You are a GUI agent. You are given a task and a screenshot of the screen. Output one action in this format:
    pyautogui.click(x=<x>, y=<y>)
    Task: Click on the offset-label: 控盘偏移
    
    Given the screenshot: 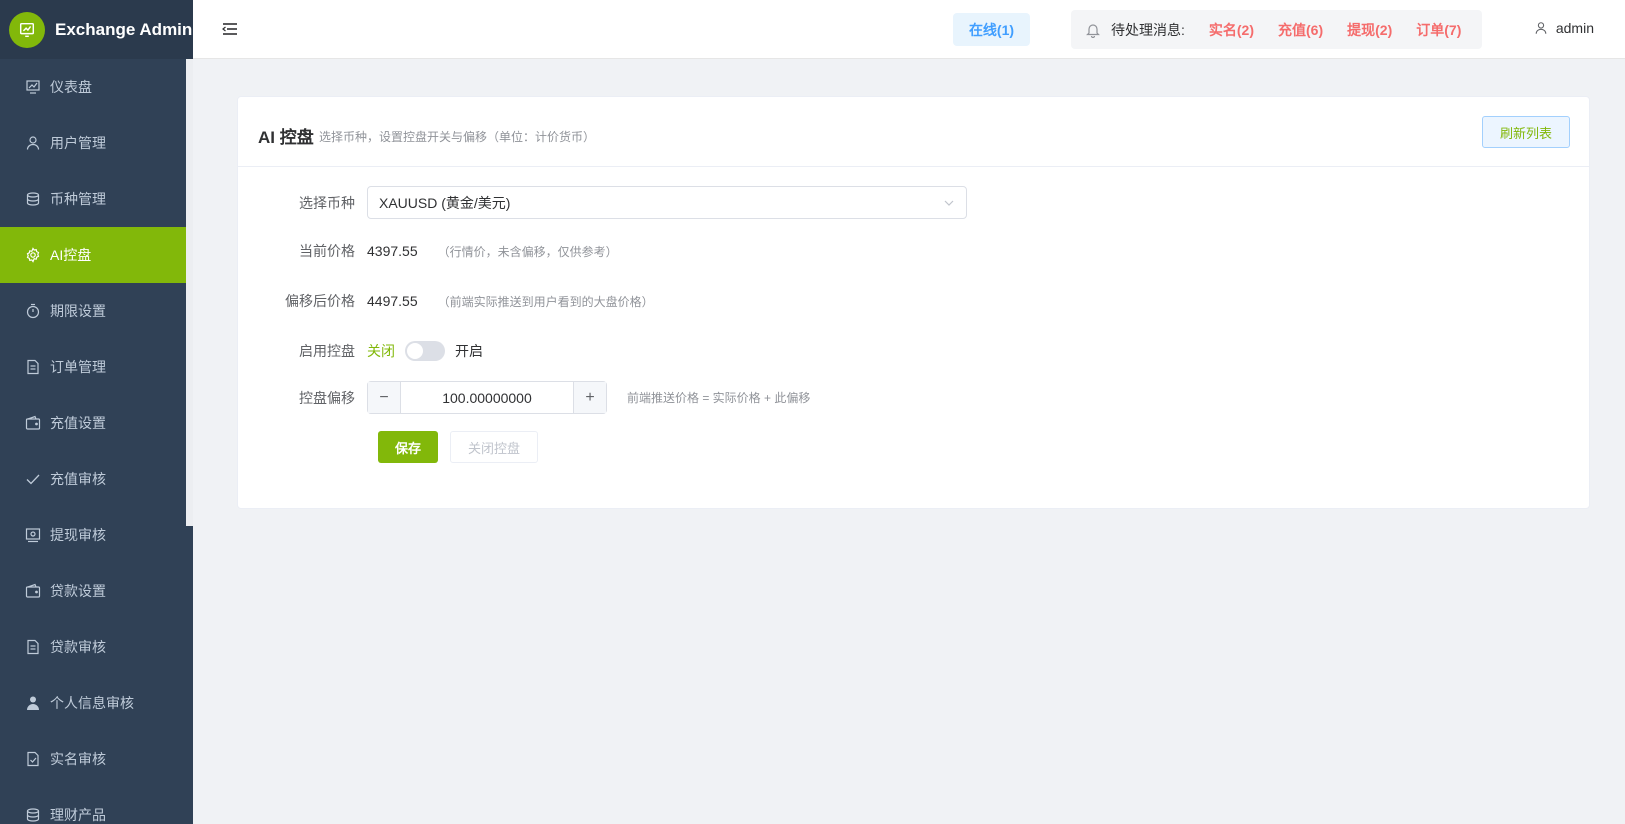 What is the action you would take?
    pyautogui.click(x=327, y=397)
    